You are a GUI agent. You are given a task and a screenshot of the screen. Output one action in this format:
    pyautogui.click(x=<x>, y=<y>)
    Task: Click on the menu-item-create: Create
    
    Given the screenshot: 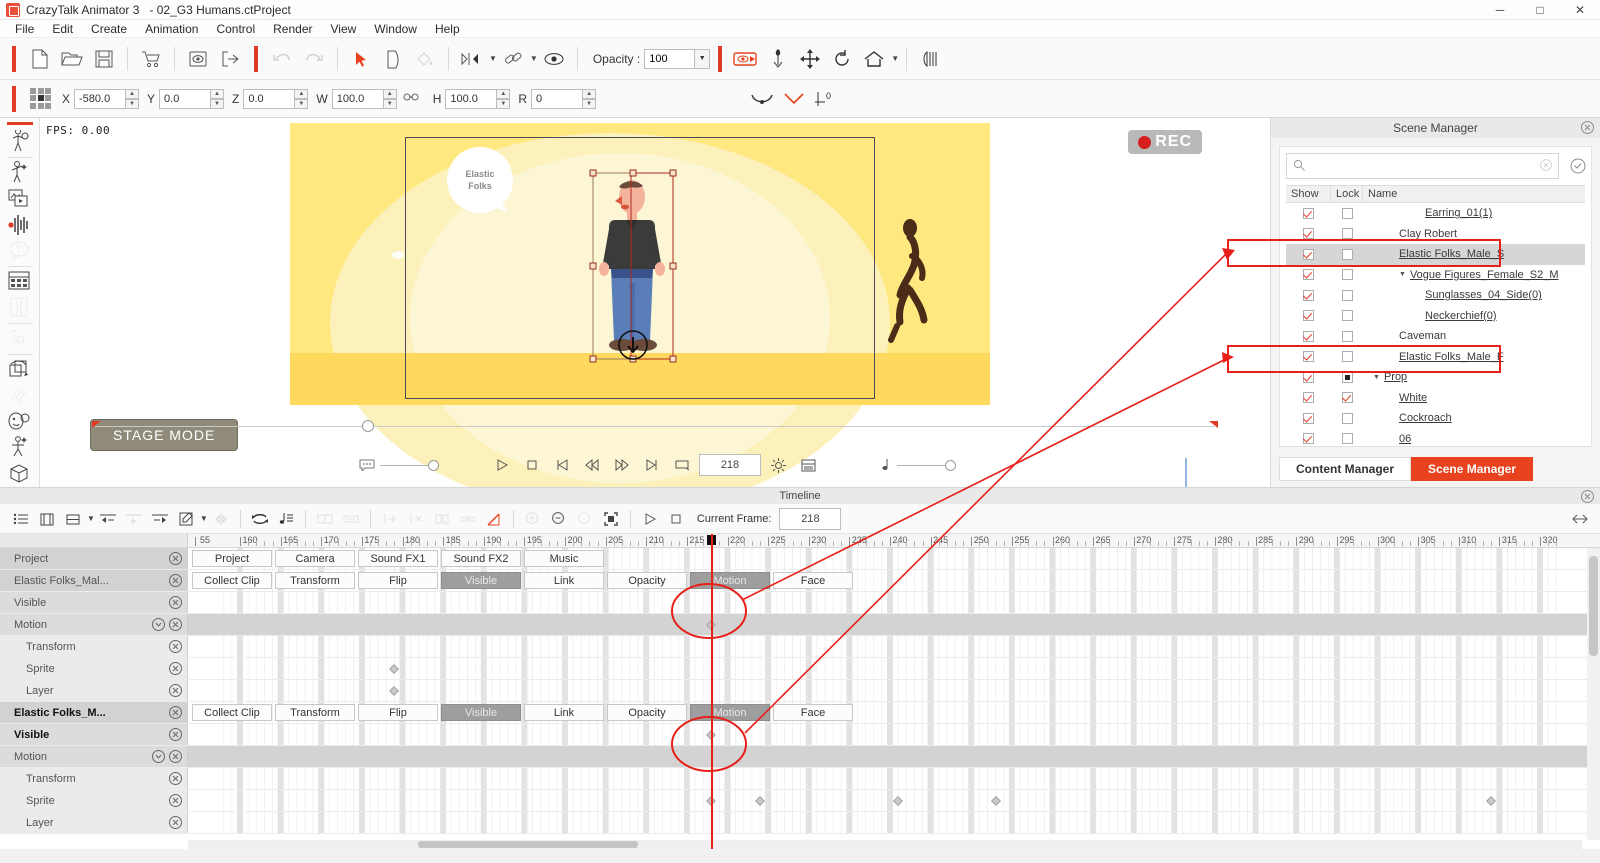 What is the action you would take?
    pyautogui.click(x=109, y=29)
    